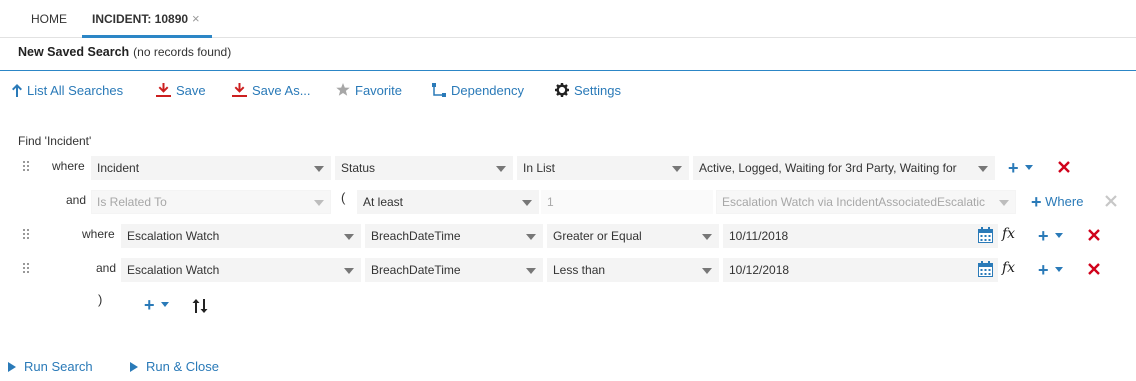  Describe the element at coordinates (603, 168) in the screenshot. I see `operator-select: In List` at that location.